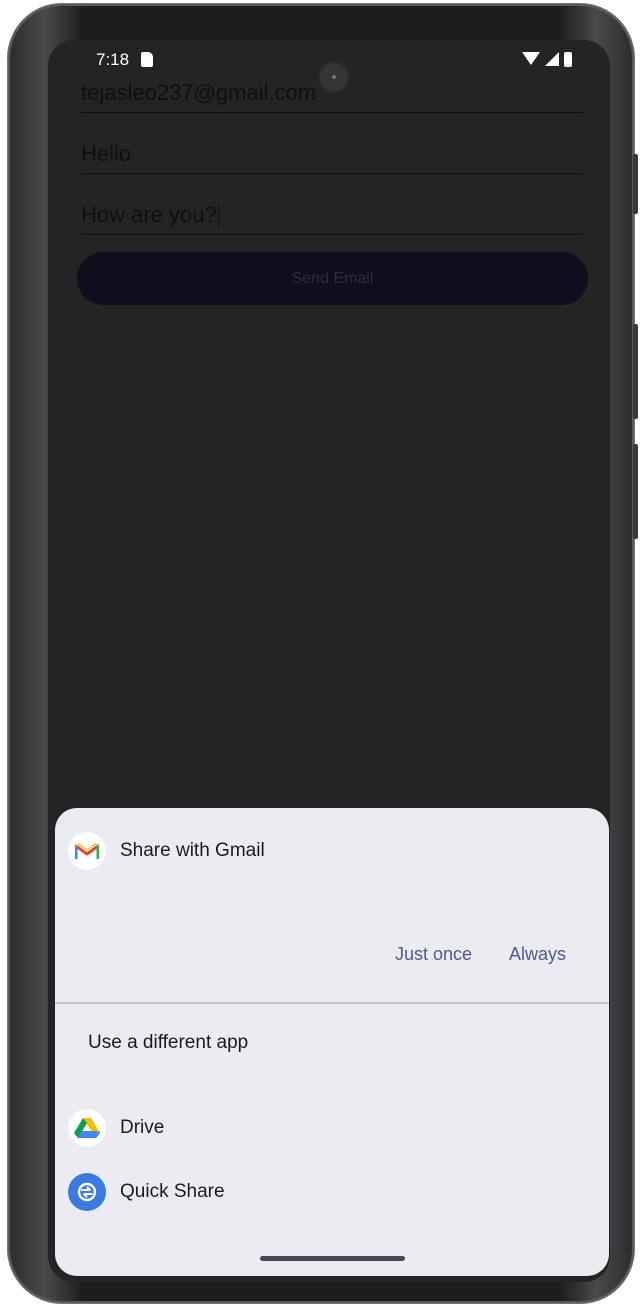  Describe the element at coordinates (87, 1128) in the screenshot. I see `google-drive-icon` at that location.